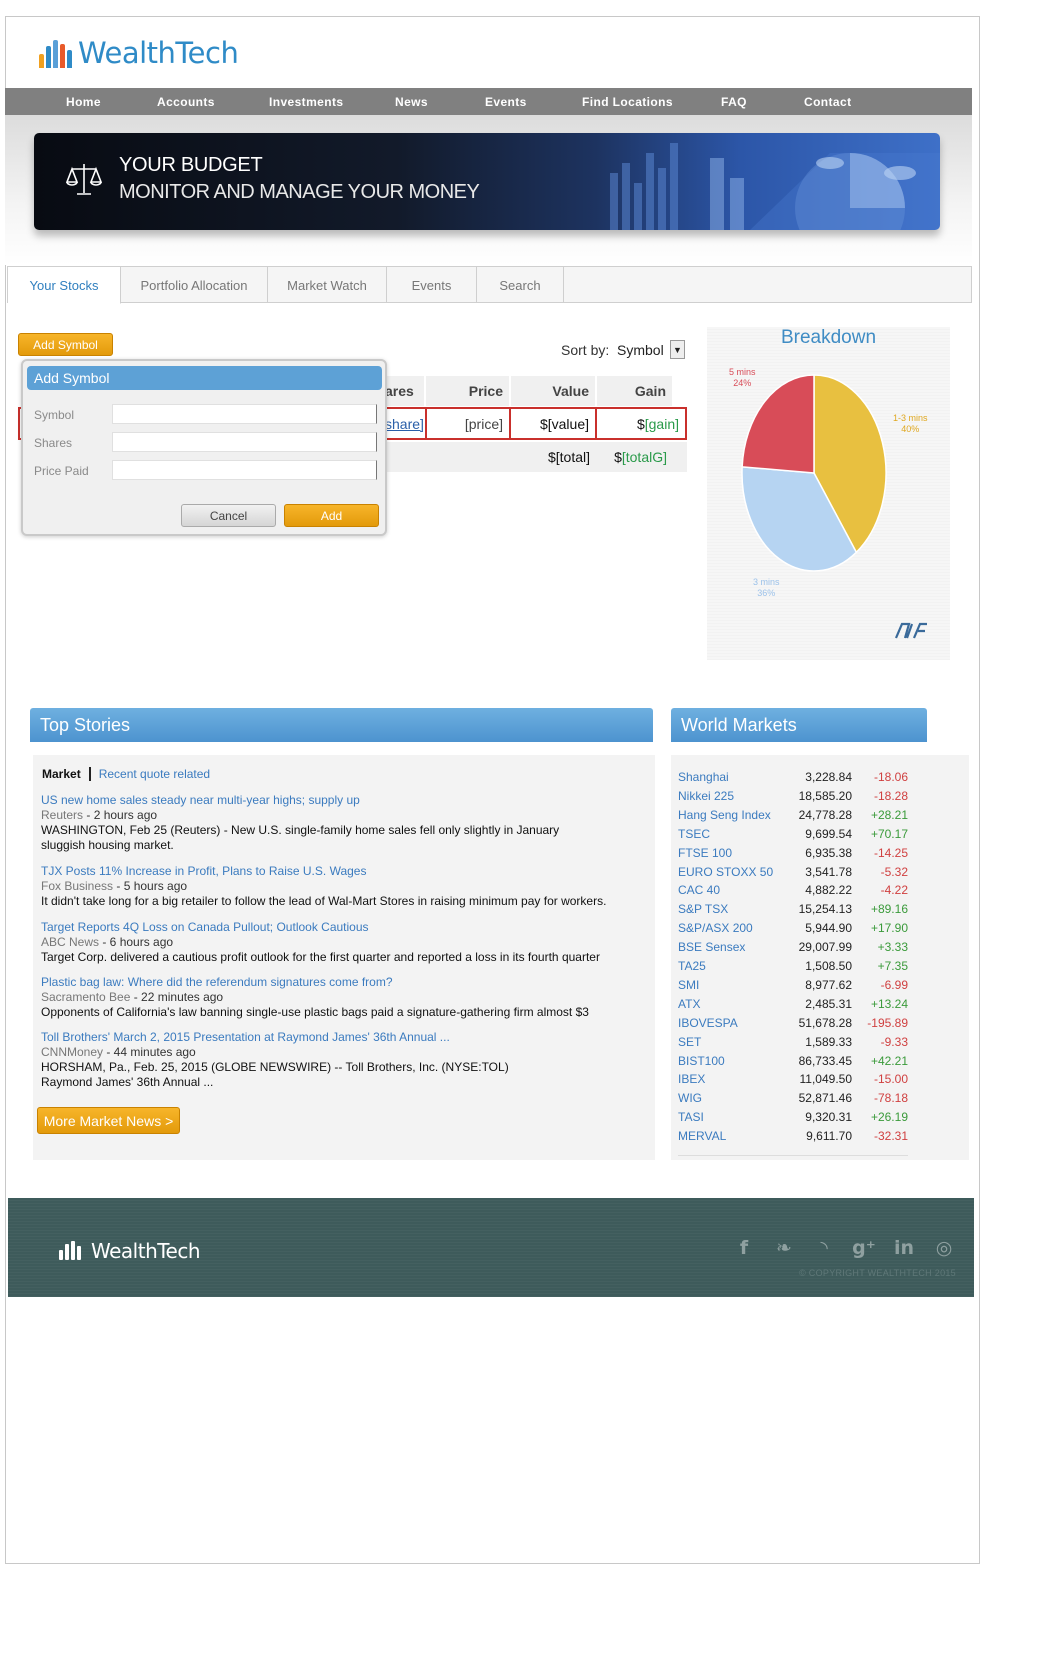 The height and width of the screenshot is (1664, 1064). I want to click on market-row: MERVAL 9,611.70 -32.31, so click(793, 1138).